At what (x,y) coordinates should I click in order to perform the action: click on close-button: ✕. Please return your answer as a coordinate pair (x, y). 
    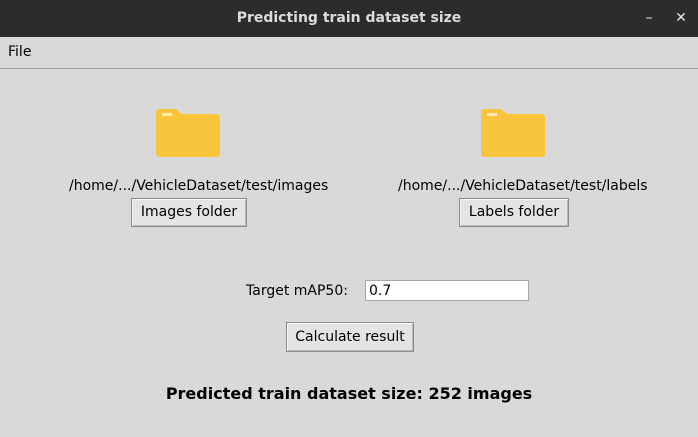
    Looking at the image, I should click on (681, 18).